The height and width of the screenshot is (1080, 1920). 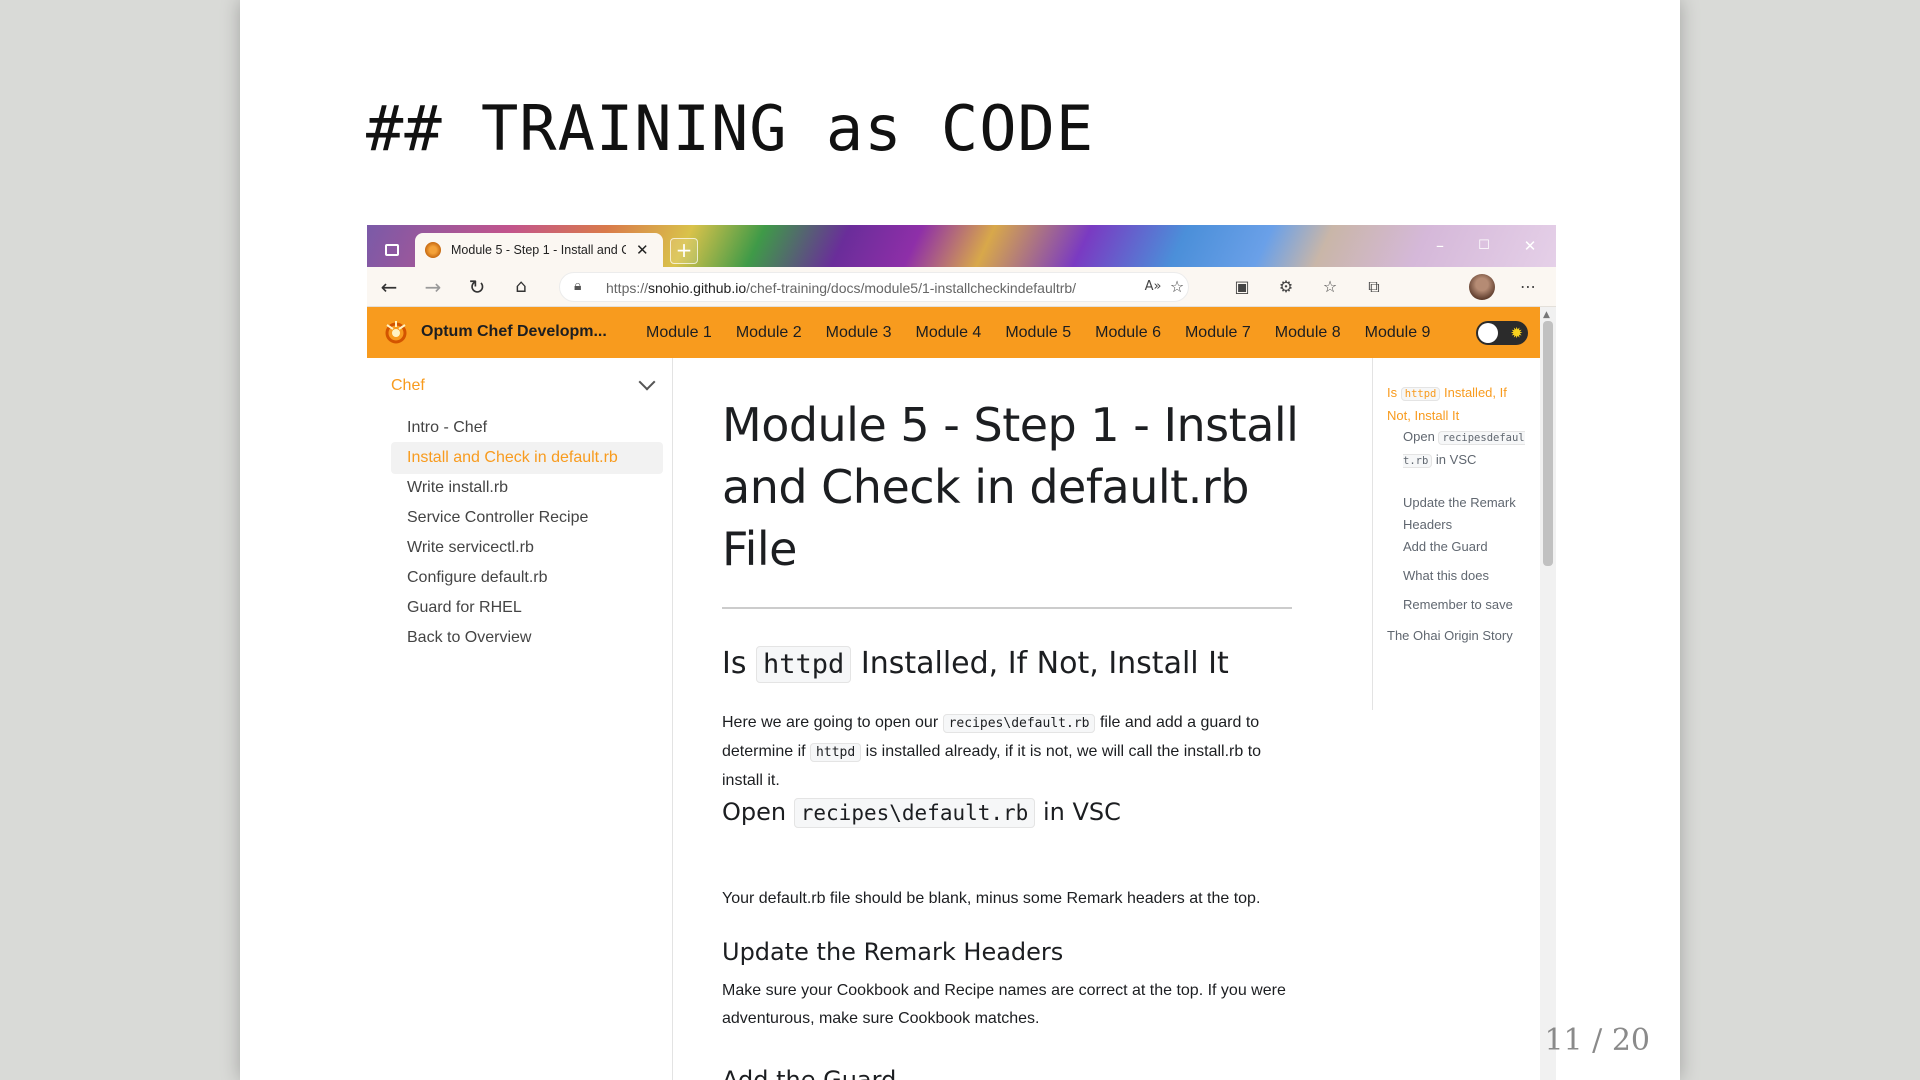 What do you see at coordinates (1457, 404) in the screenshot?
I see `toc-item-httpd: Is httpd Installed, If Not, Install It` at bounding box center [1457, 404].